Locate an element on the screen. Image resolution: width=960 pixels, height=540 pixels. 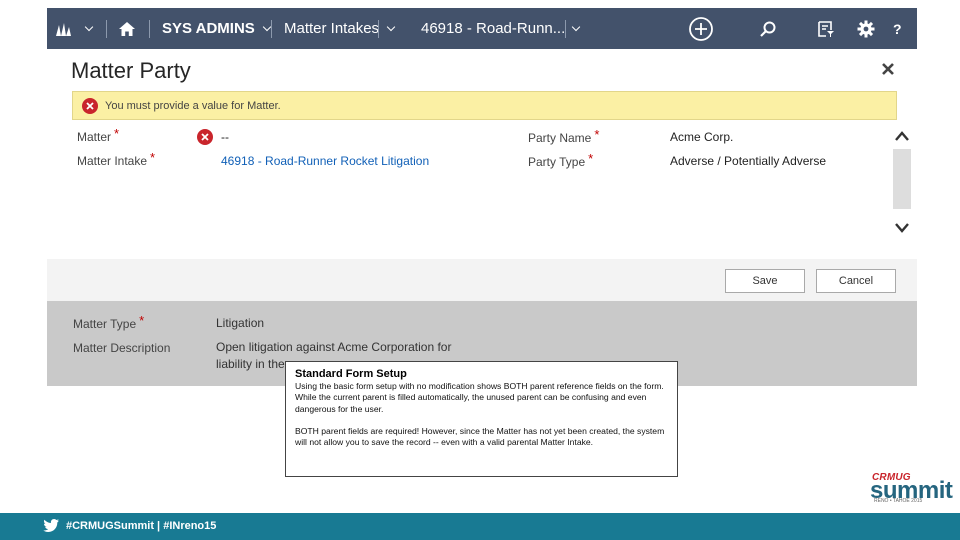
search-icon is located at coordinates (768, 28).